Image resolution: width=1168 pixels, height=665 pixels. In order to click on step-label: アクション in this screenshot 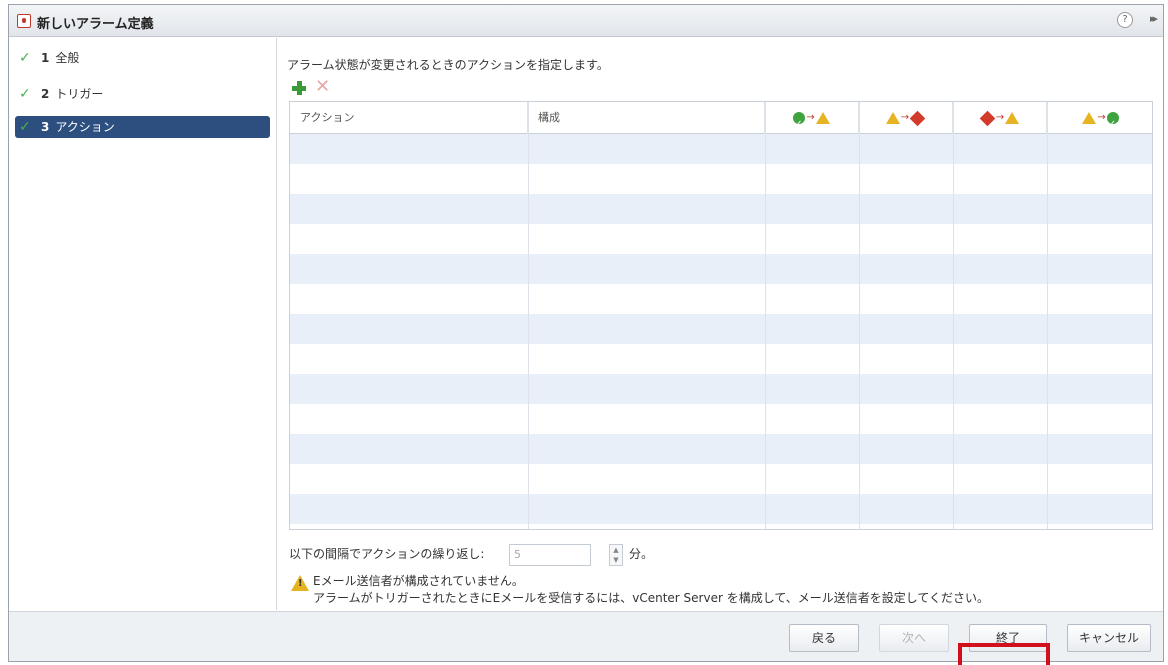, I will do `click(85, 127)`.